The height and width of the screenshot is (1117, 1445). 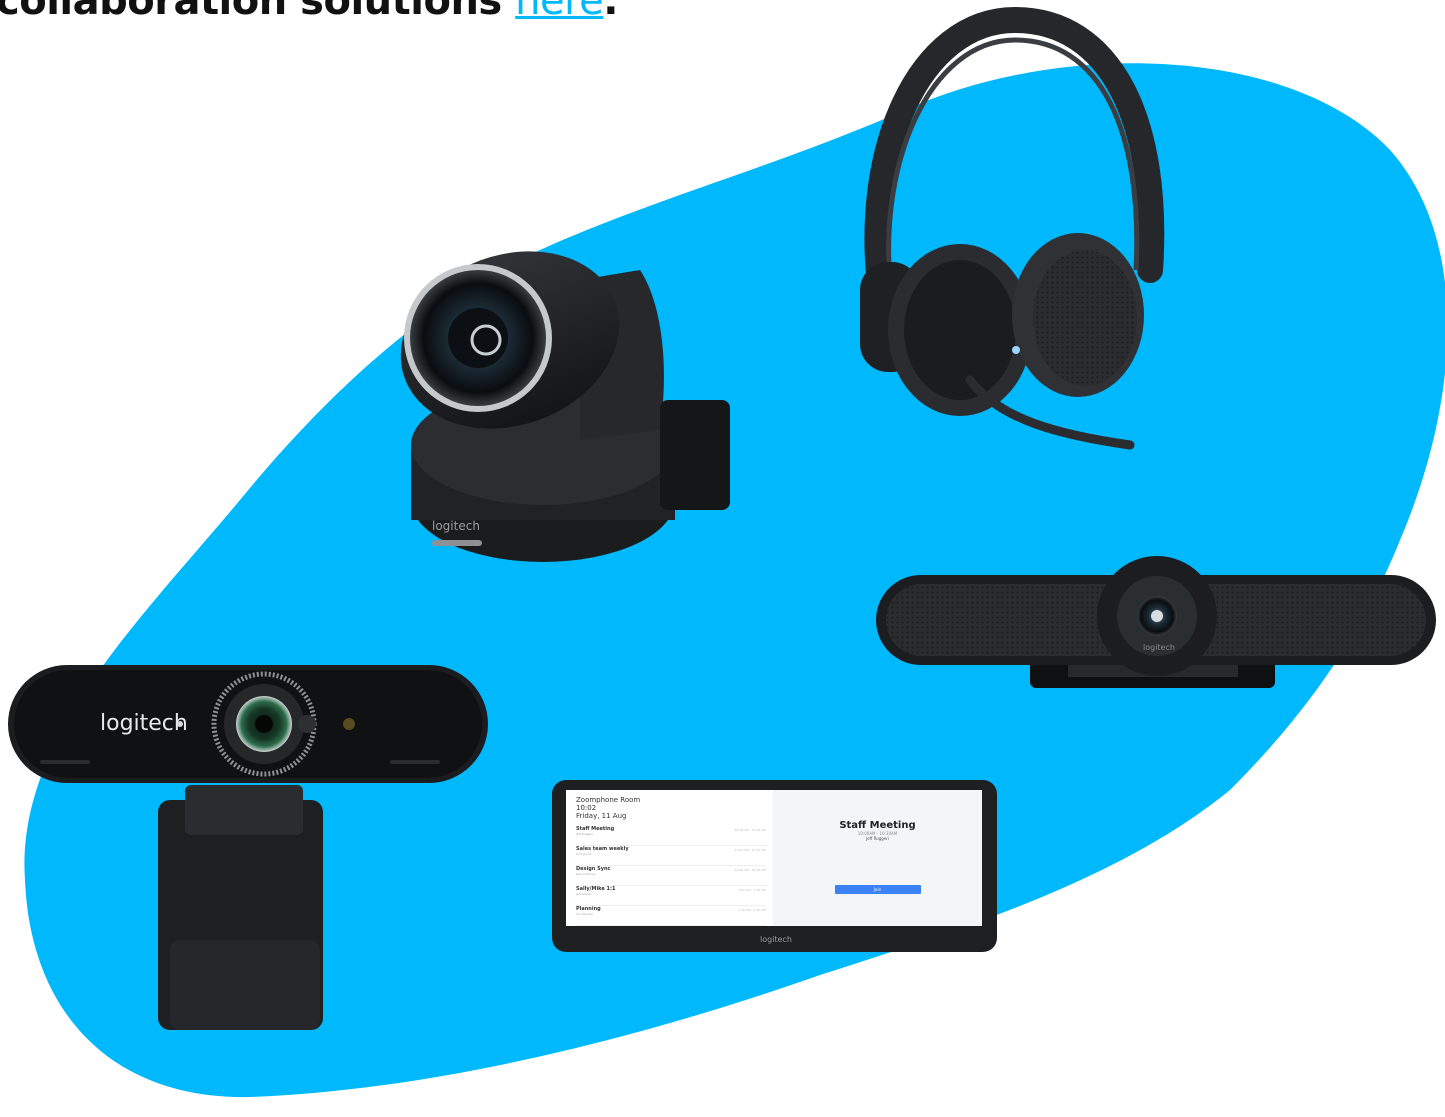 What do you see at coordinates (877, 825) in the screenshot?
I see `current-meeting-title: Staff Meeting` at bounding box center [877, 825].